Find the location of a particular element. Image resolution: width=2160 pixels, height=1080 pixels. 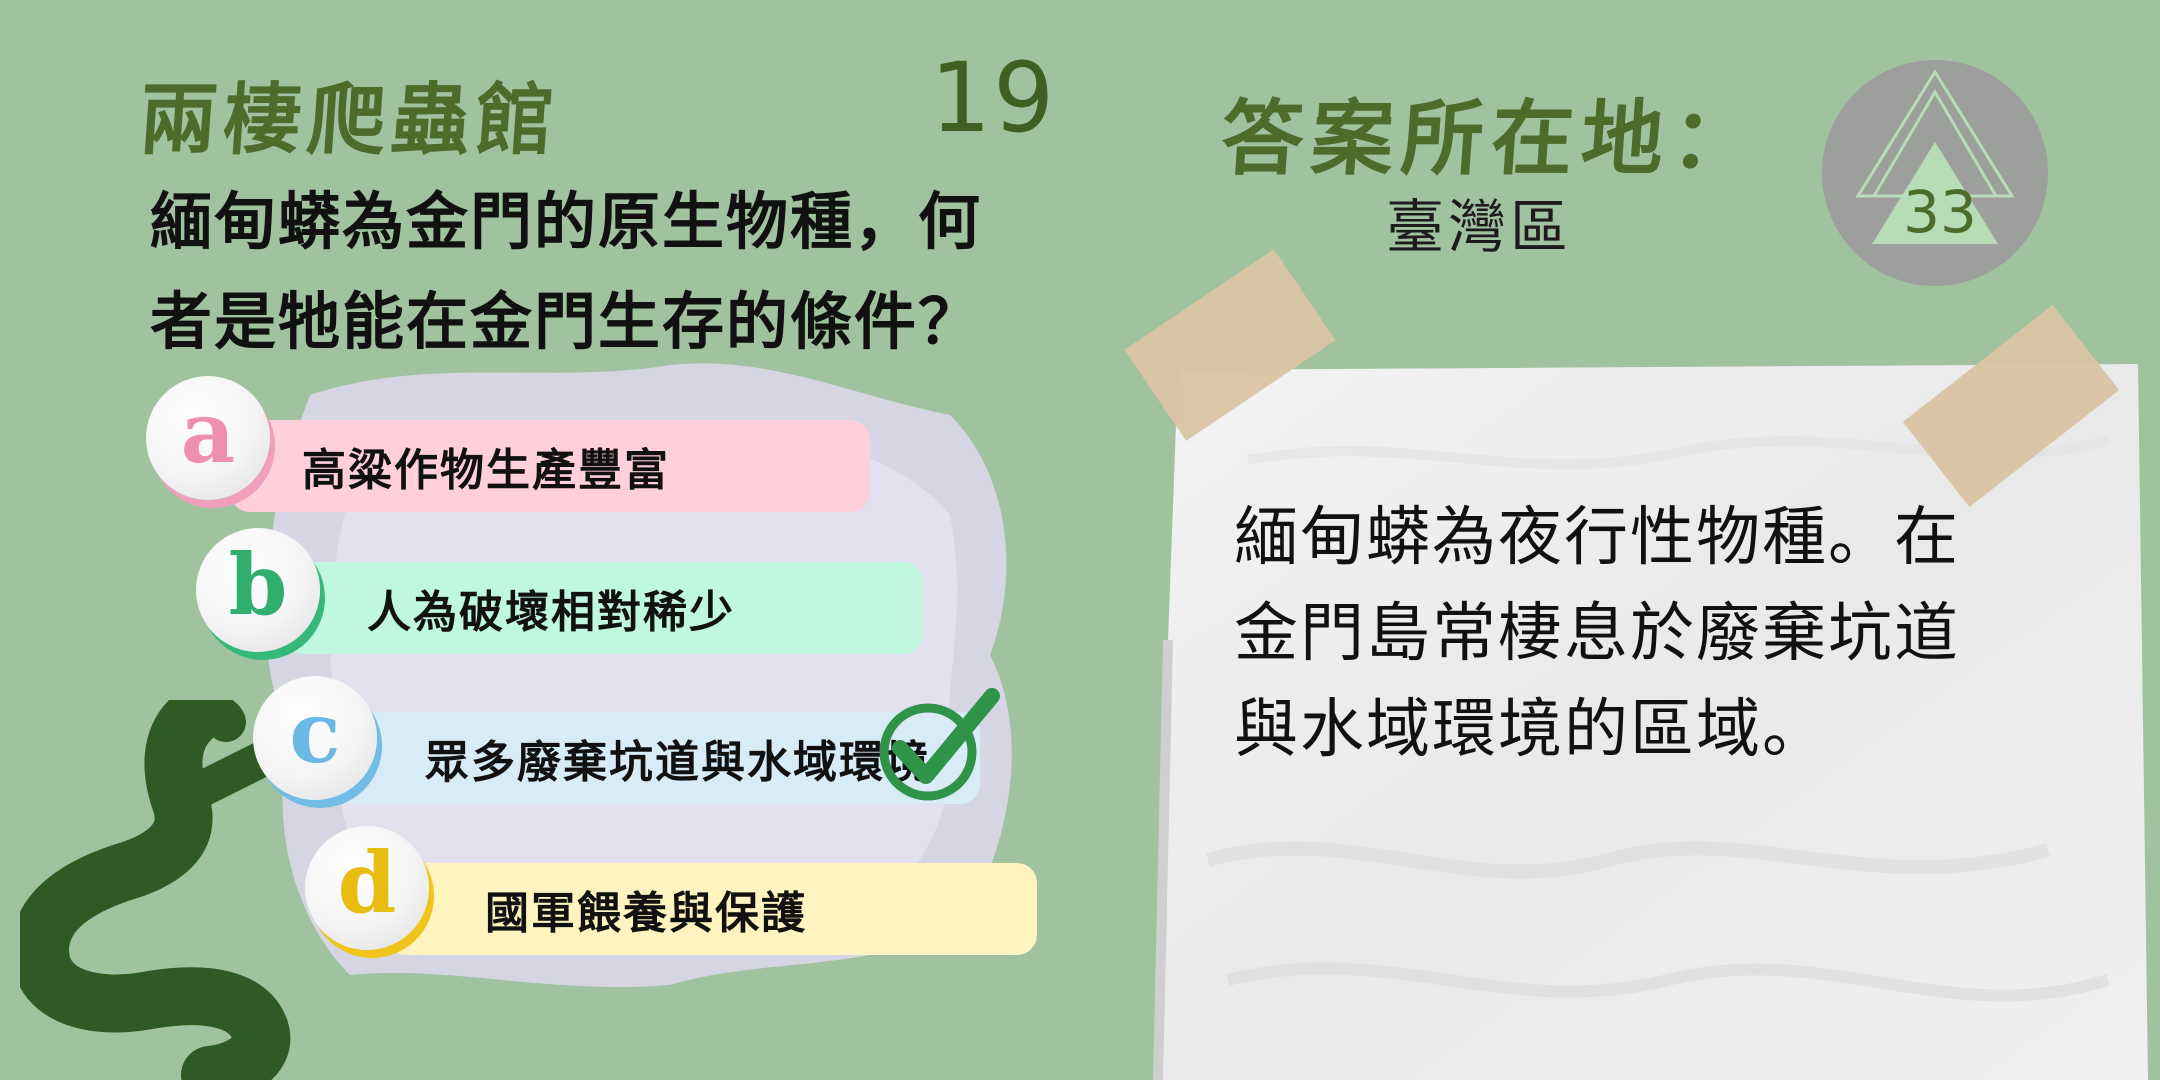

option-b-letter-ball: b is located at coordinates (258, 590).